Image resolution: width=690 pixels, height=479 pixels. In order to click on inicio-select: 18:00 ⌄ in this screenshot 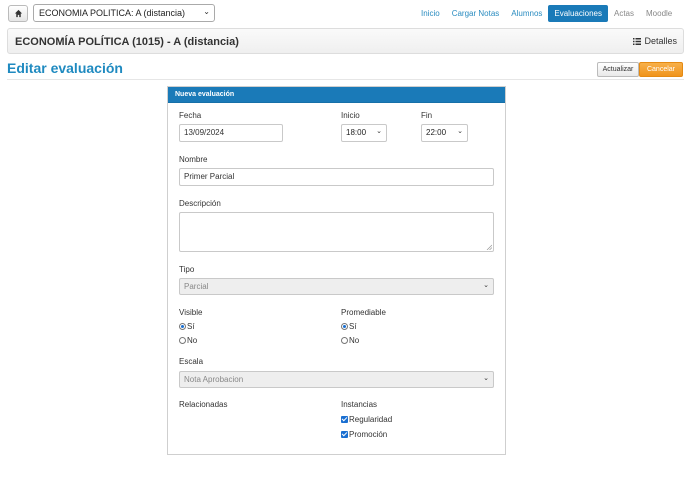, I will do `click(364, 133)`.